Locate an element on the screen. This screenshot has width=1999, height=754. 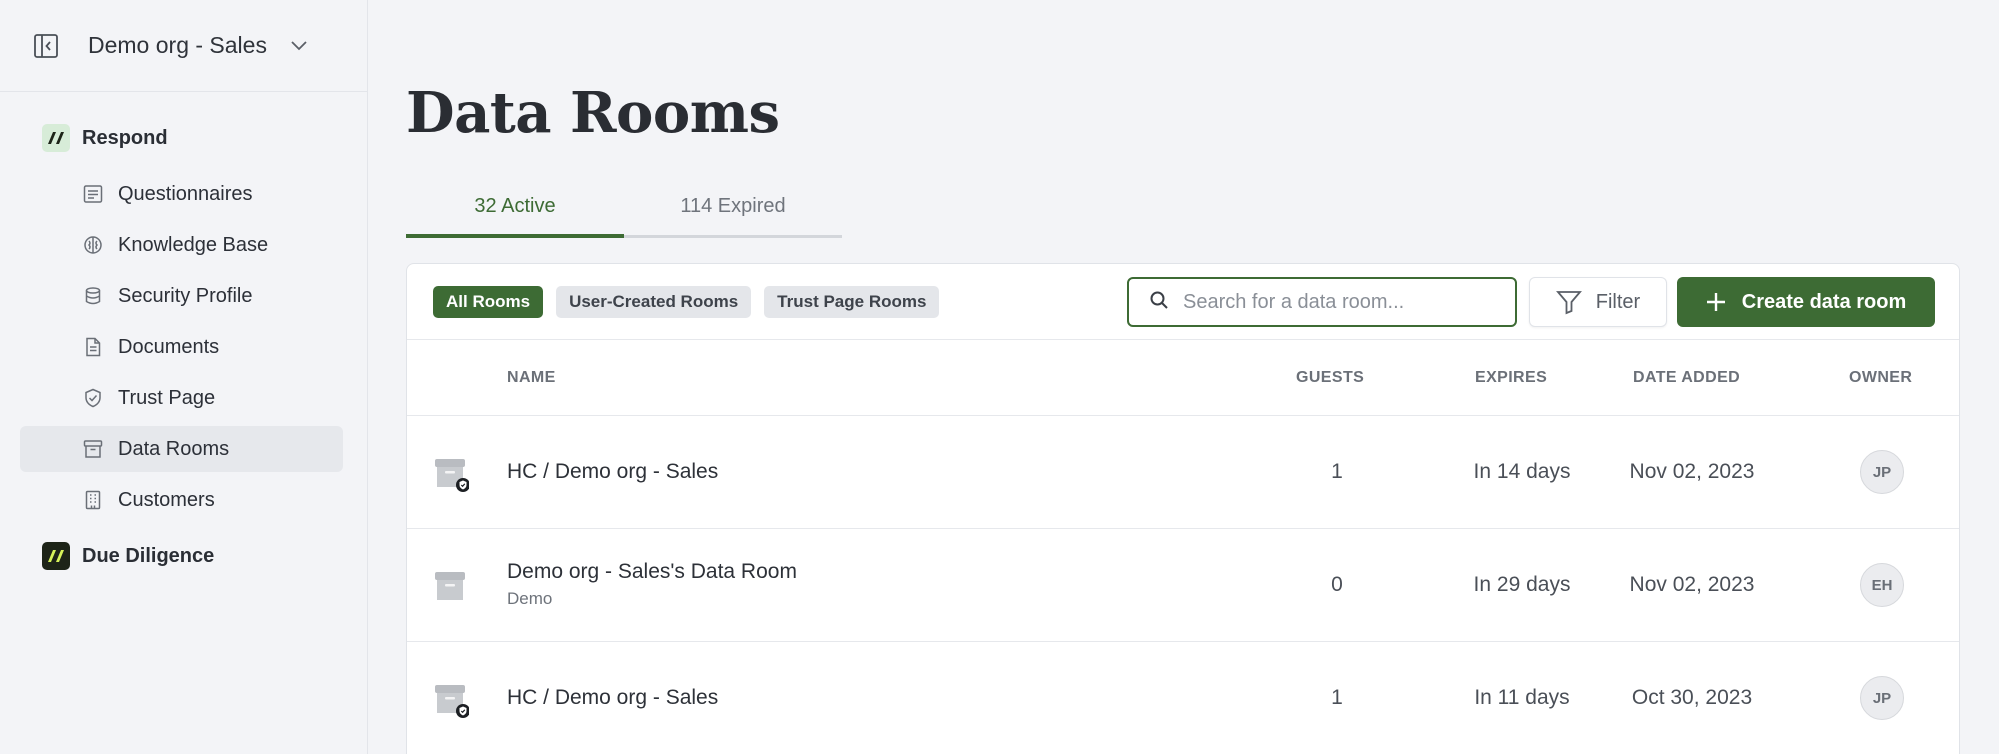
column-header-owner: OWNER is located at coordinates (1880, 378).